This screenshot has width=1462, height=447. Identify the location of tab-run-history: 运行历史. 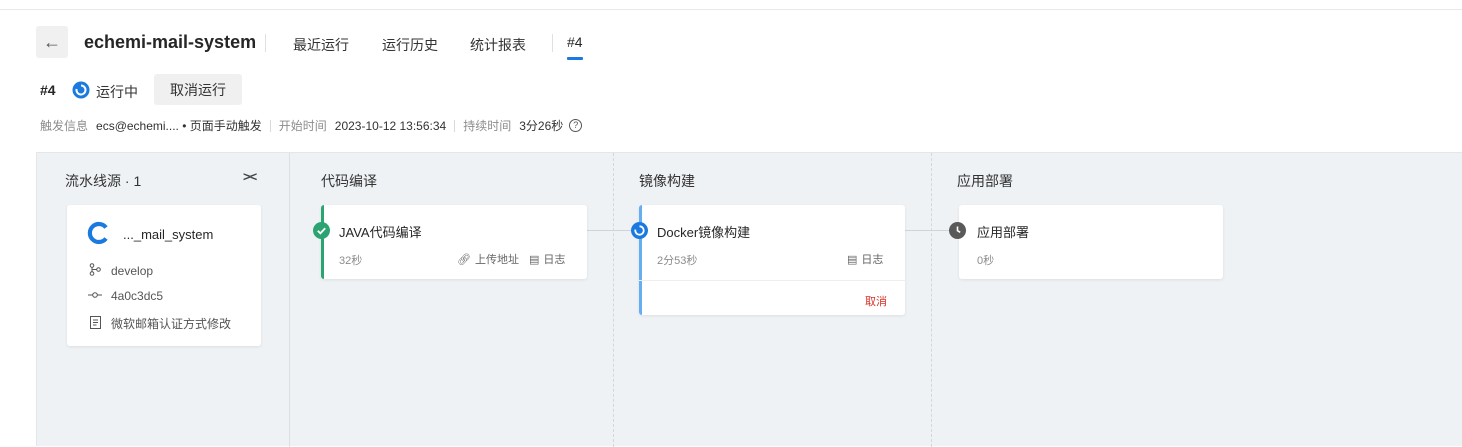
(410, 45).